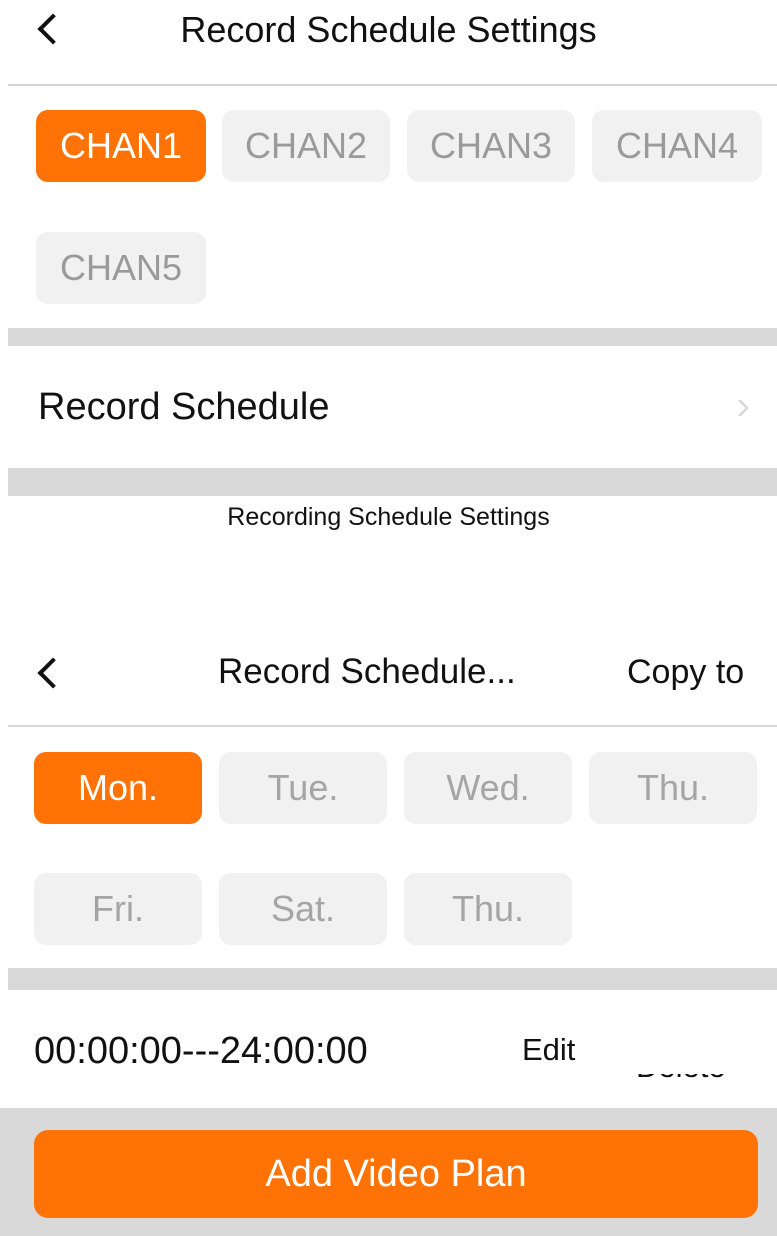 The width and height of the screenshot is (777, 1236). What do you see at coordinates (488, 909) in the screenshot?
I see `day-tab-sun: Thu.` at bounding box center [488, 909].